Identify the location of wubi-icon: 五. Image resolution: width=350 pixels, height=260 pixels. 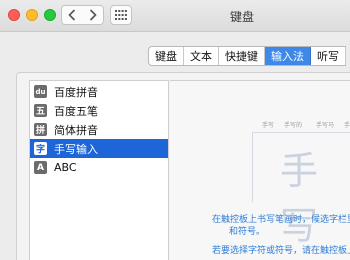
(40, 110).